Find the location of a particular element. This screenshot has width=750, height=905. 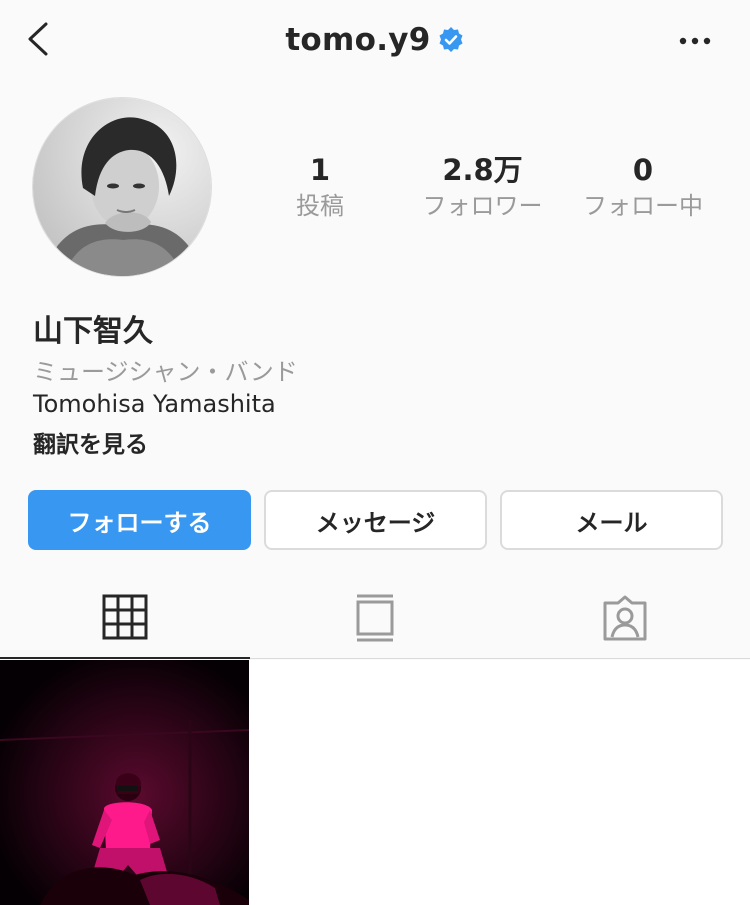

profile-header-title: tomo.y9 is located at coordinates (375, 42).